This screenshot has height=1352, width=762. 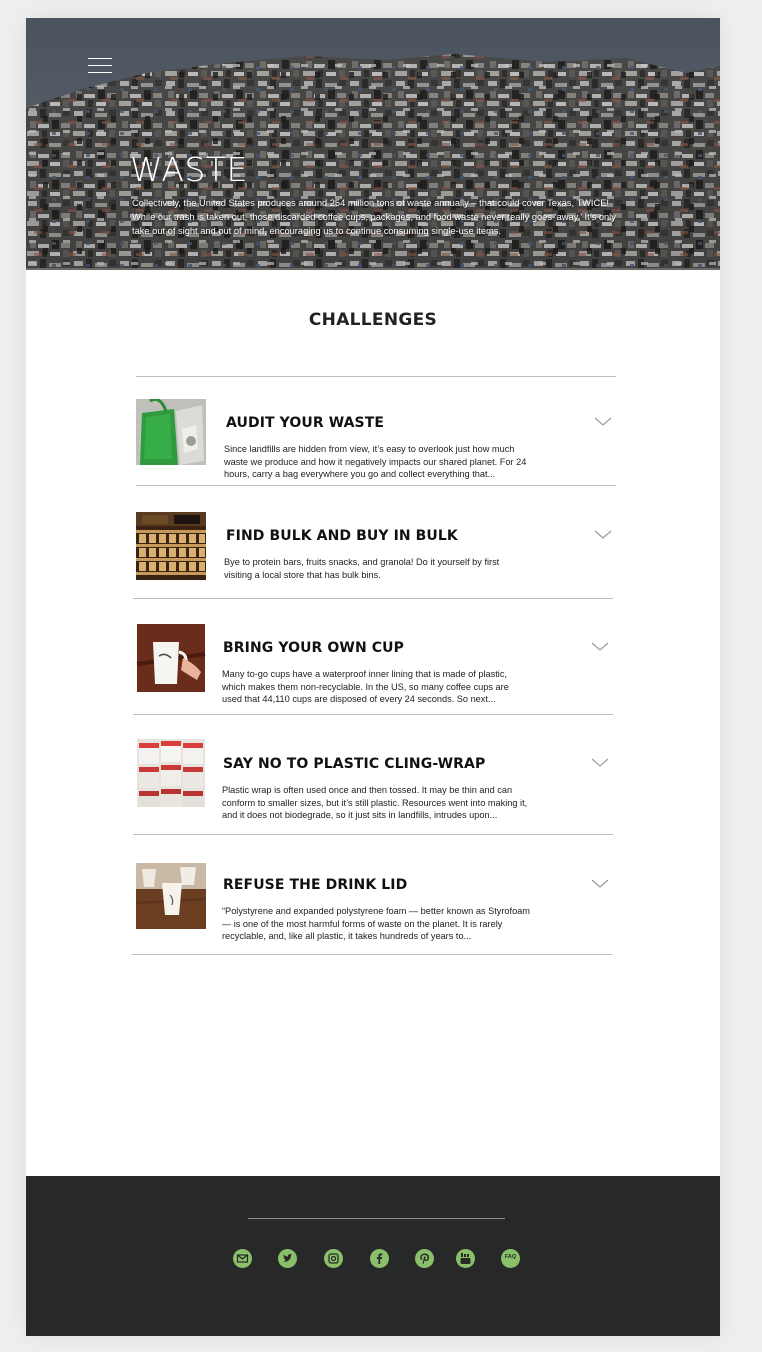 I want to click on challenge-title: REFUSE THE DRINK LID, so click(x=315, y=885).